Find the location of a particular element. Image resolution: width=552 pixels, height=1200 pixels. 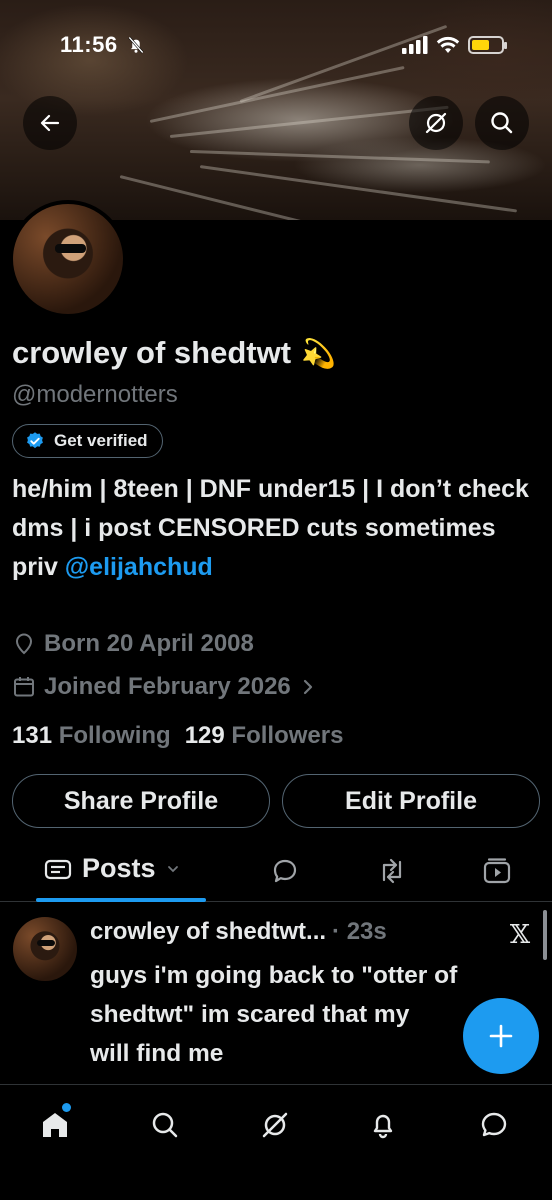

follow-counts: 131 Following 129 Followers is located at coordinates (177, 736).